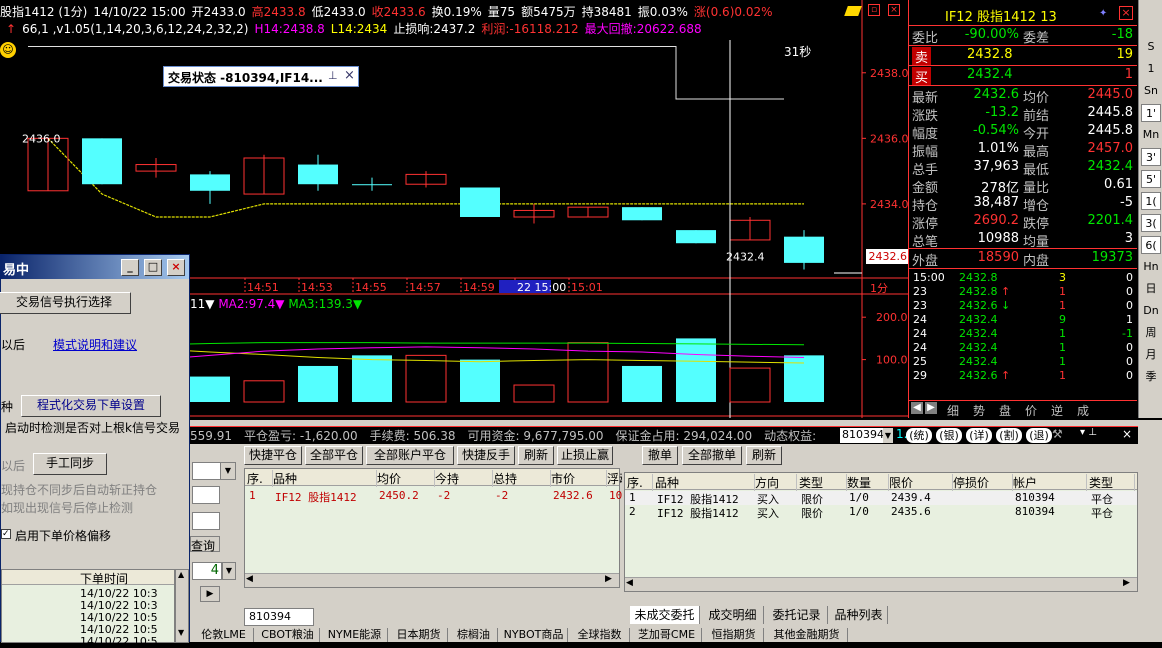 Image resolution: width=1162 pixels, height=648 pixels. I want to click on pin-icon: ⊥, so click(333, 75).